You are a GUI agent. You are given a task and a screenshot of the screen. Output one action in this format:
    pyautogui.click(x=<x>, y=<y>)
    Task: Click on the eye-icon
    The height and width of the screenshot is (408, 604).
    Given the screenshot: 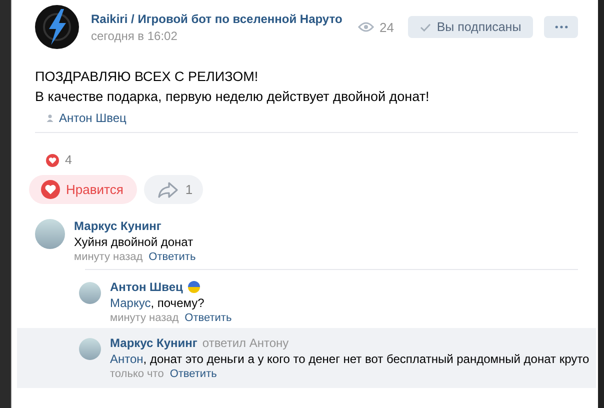 What is the action you would take?
    pyautogui.click(x=366, y=27)
    